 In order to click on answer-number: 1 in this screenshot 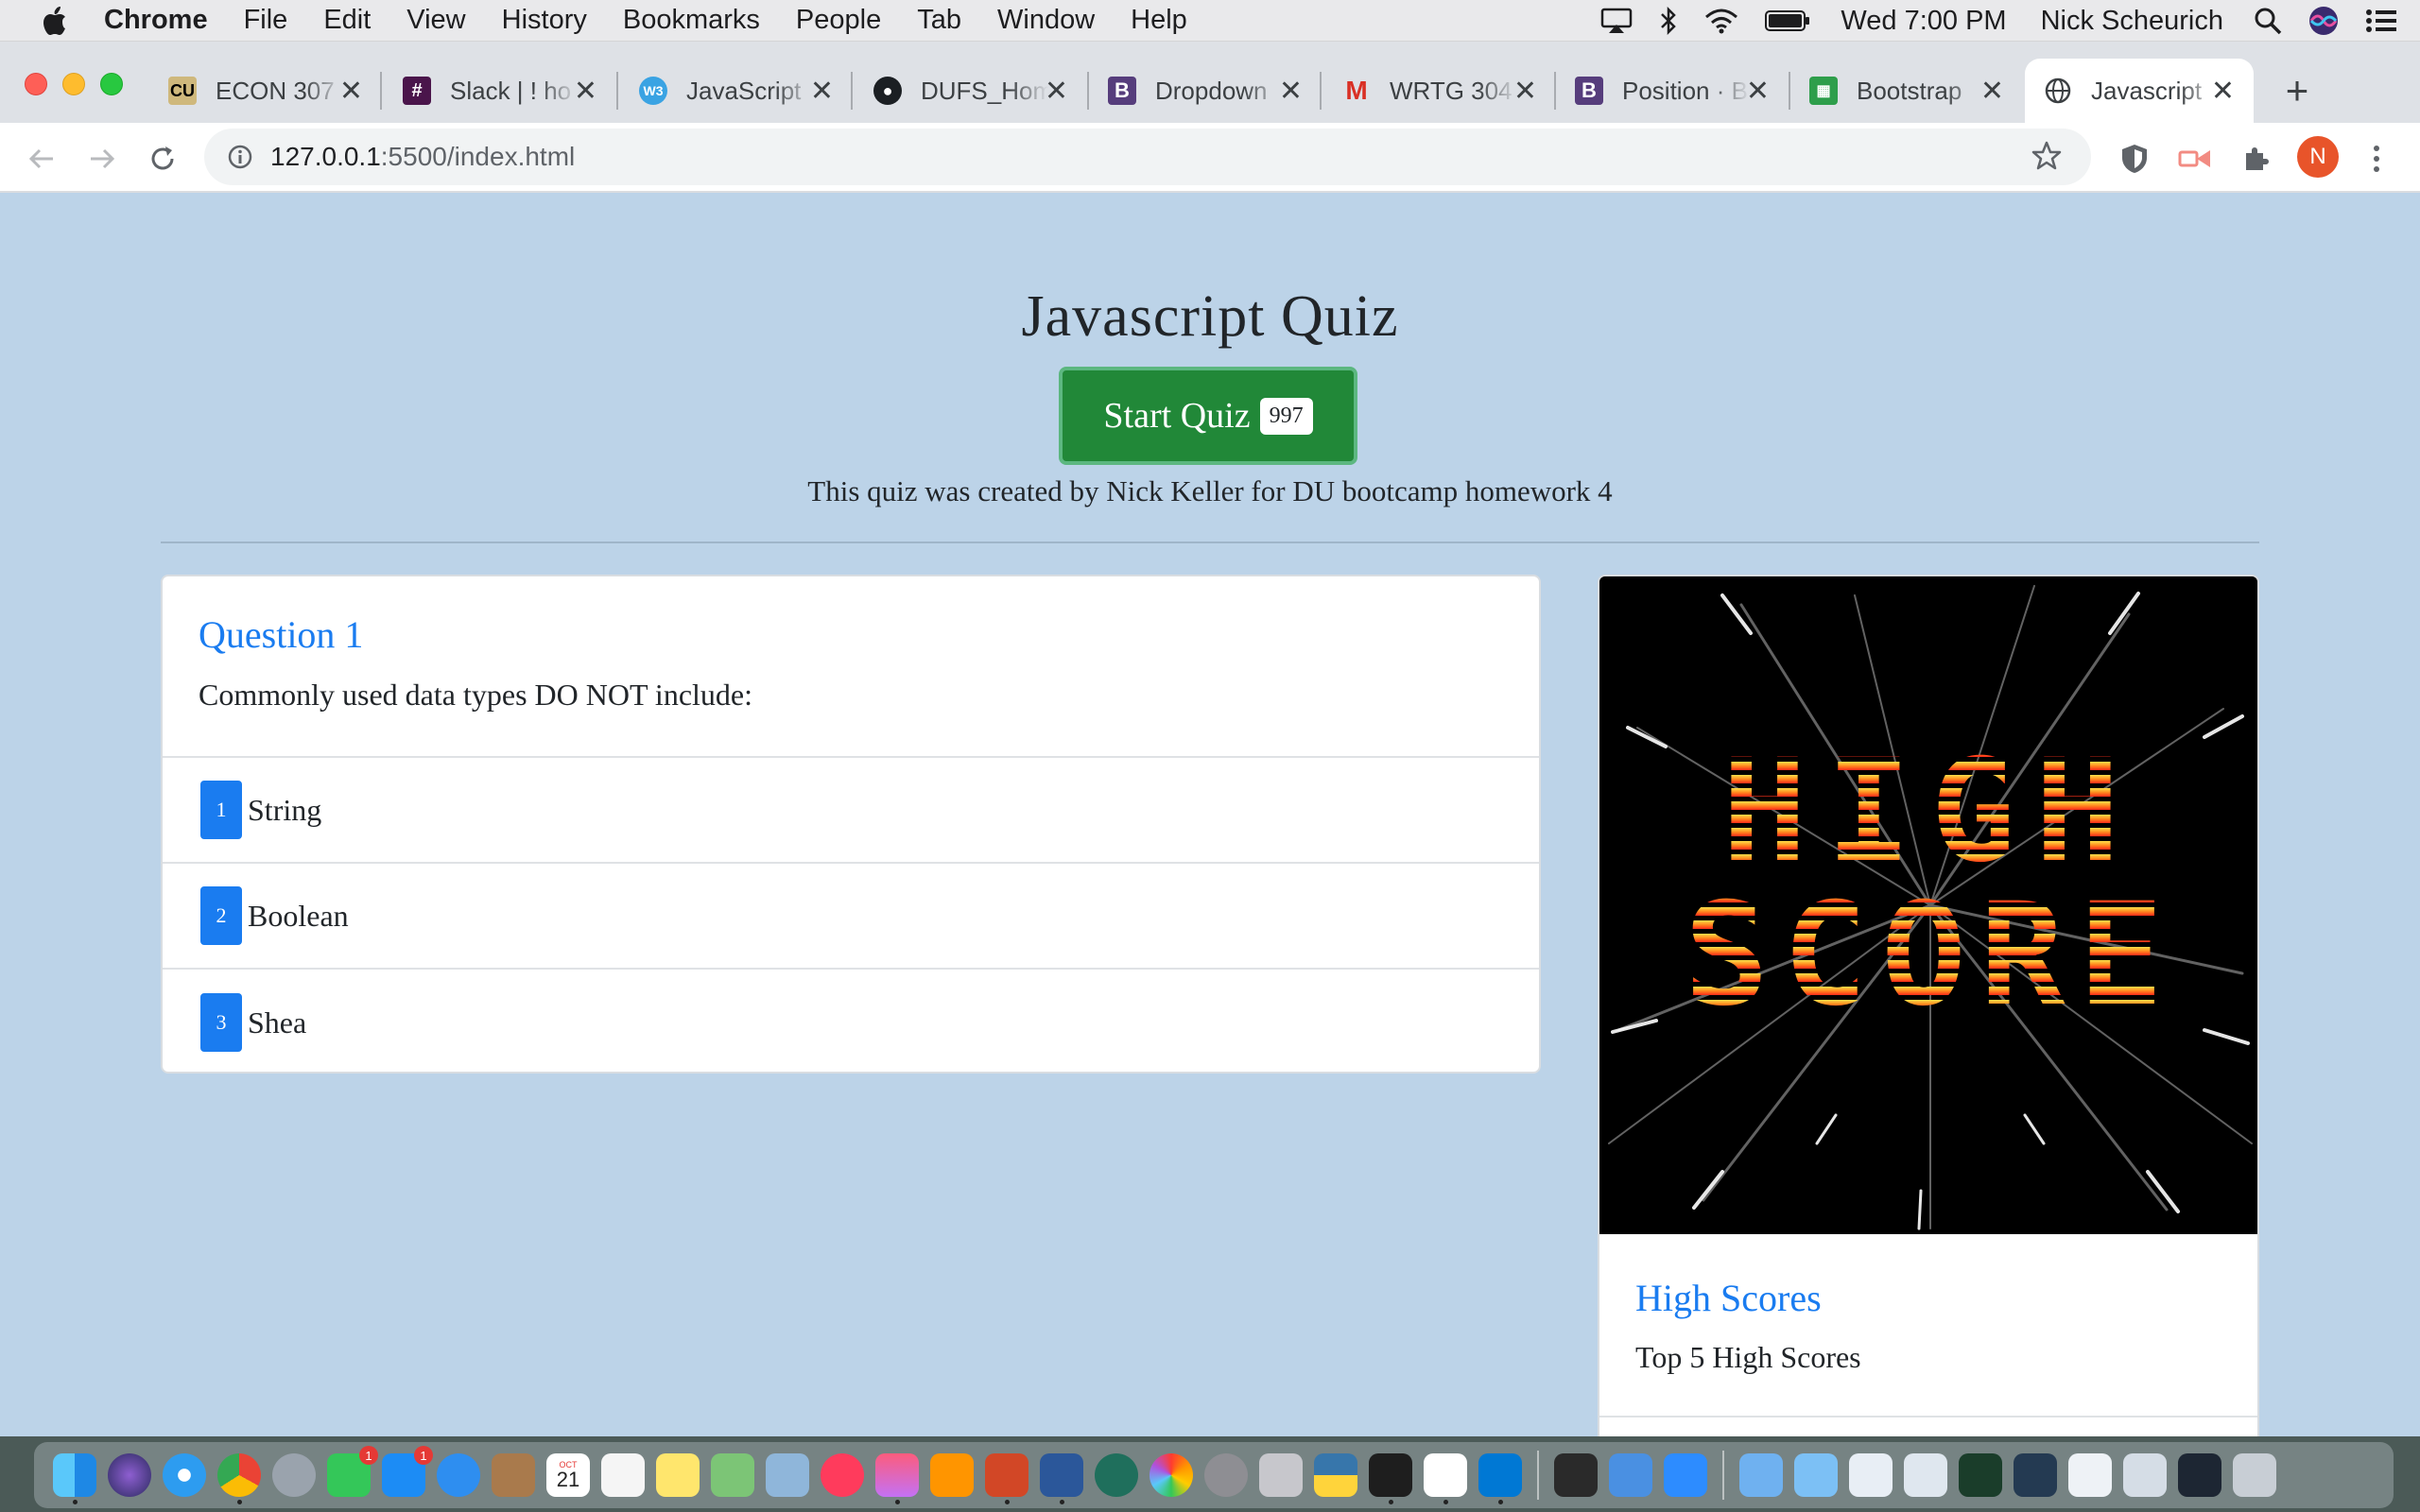, I will do `click(221, 810)`.